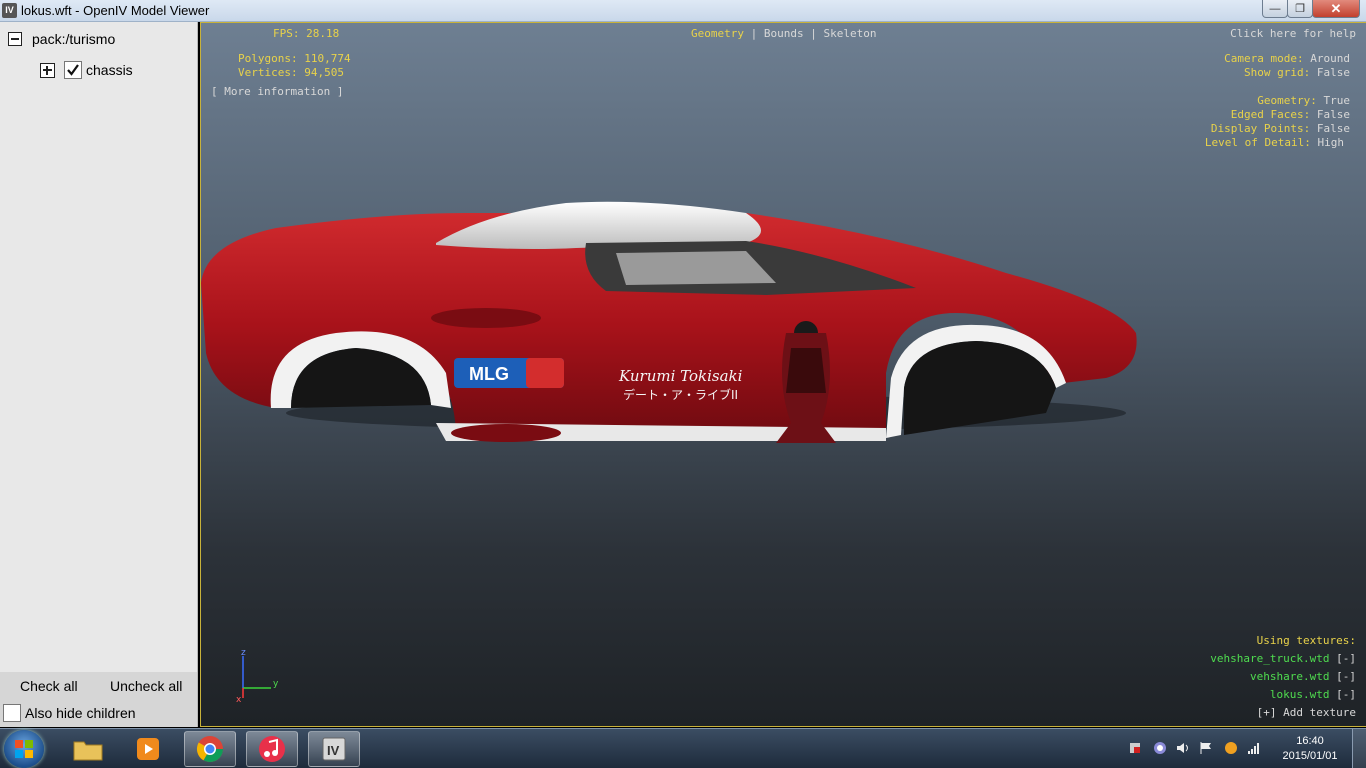  I want to click on clock-date: 2015/01/01, so click(1310, 756).